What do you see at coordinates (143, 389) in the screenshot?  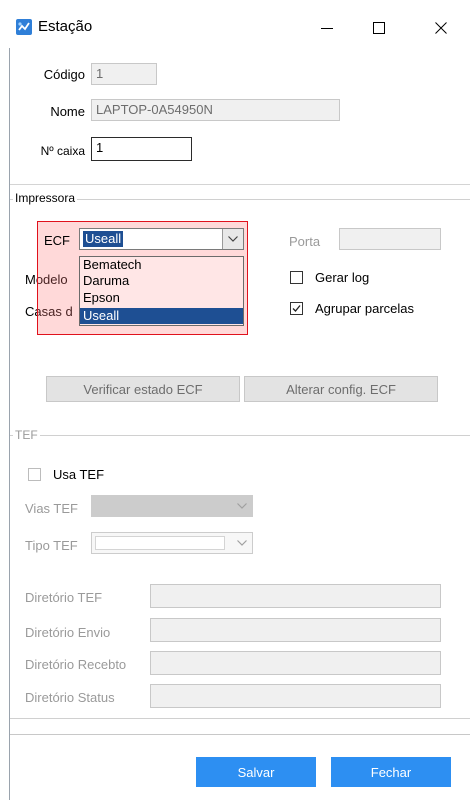 I see `verificar-estado-ecf-button: Verificar estado ECF` at bounding box center [143, 389].